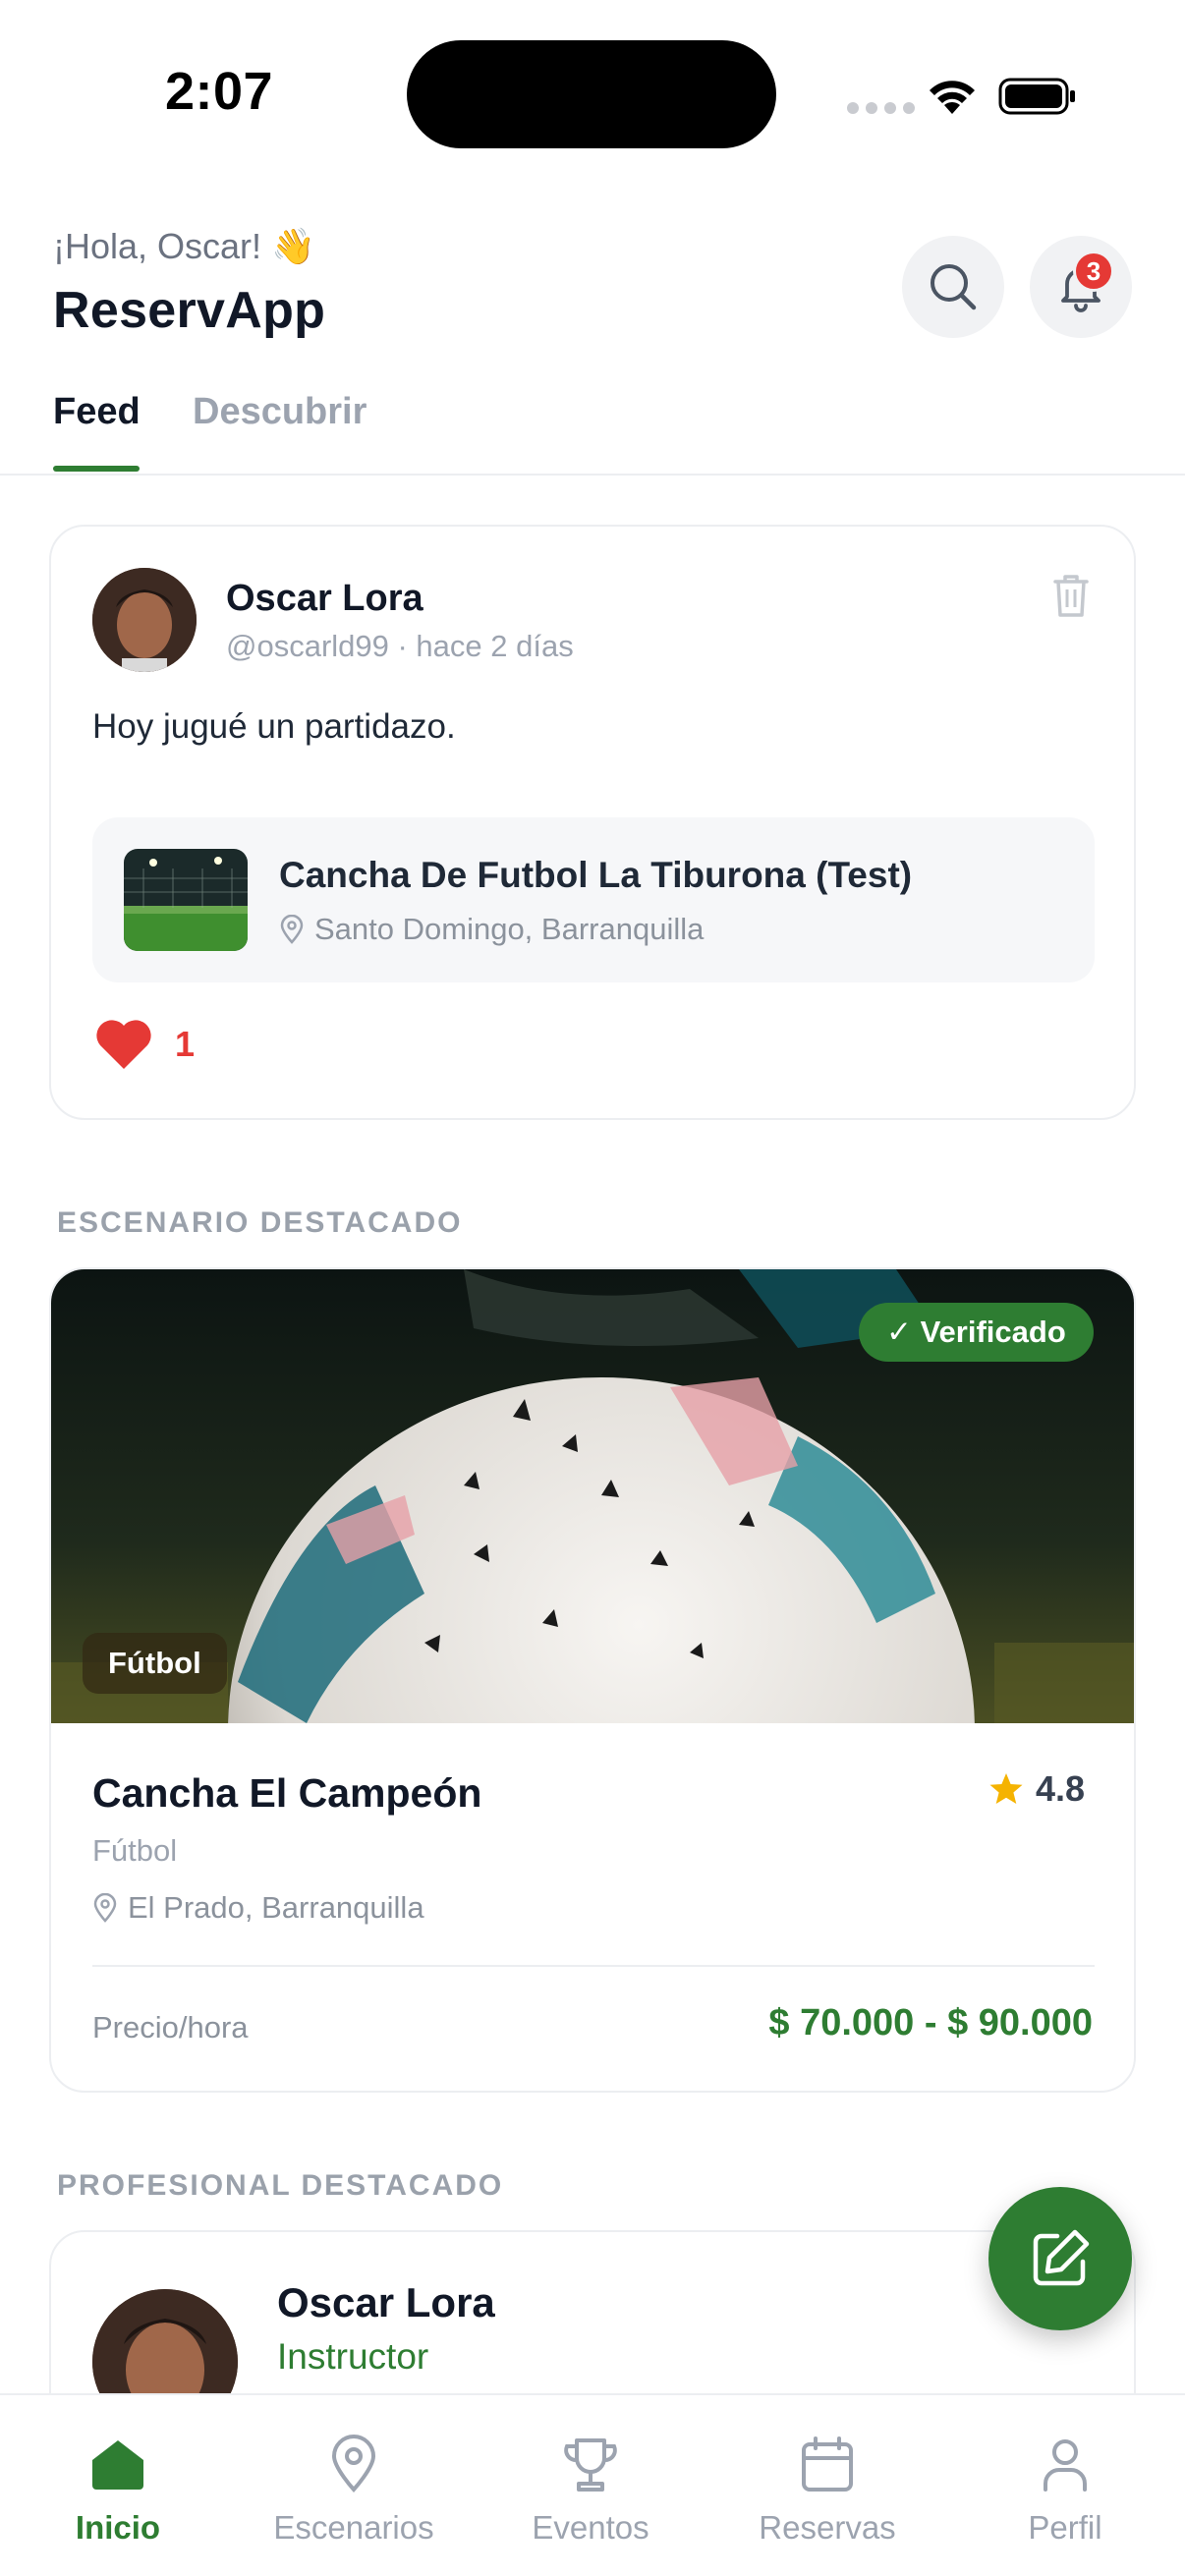 The width and height of the screenshot is (1185, 2576). I want to click on edit-icon, so click(1061, 2257).